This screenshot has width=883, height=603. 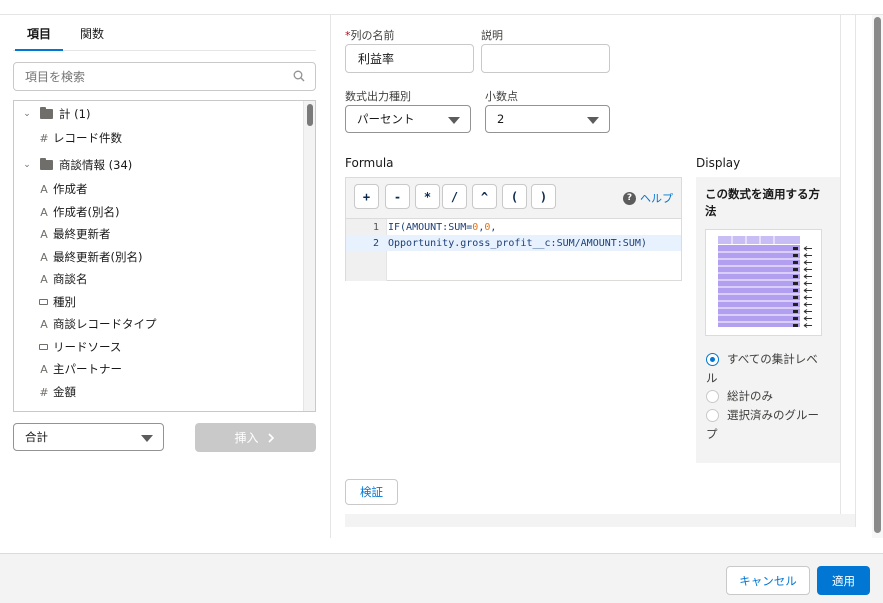 I want to click on tree-group-opportunity: ⌄ 商談情報 (34), so click(x=77, y=165).